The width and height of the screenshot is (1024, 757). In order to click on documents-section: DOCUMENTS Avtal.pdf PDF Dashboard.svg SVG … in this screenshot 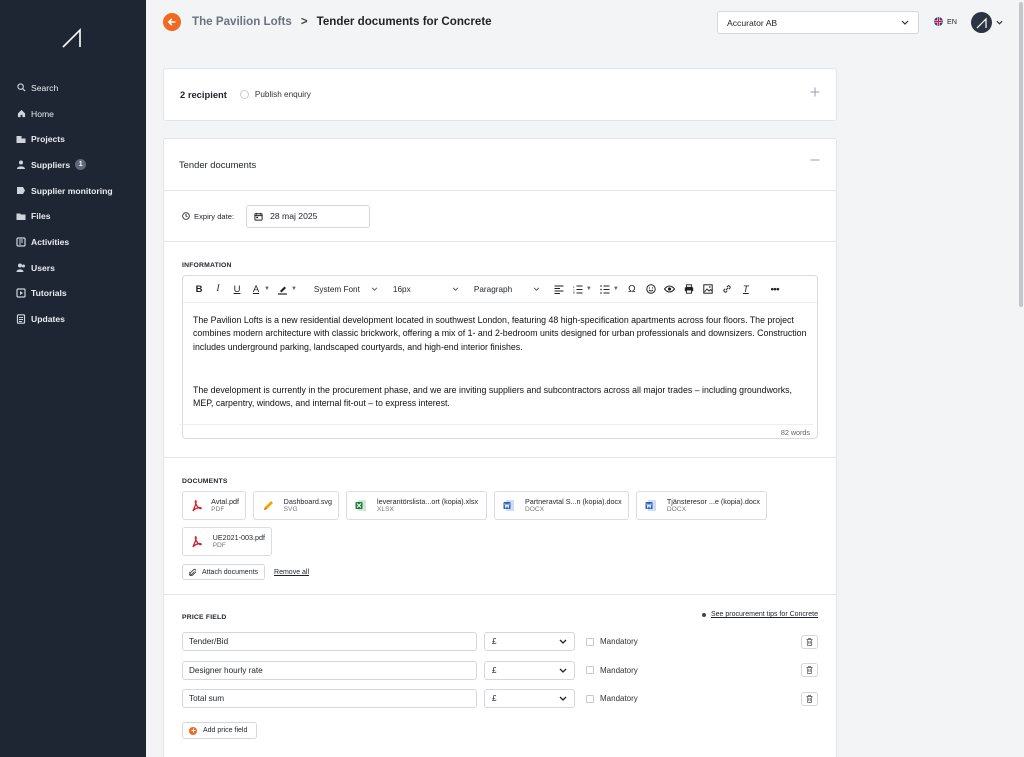, I will do `click(500, 526)`.